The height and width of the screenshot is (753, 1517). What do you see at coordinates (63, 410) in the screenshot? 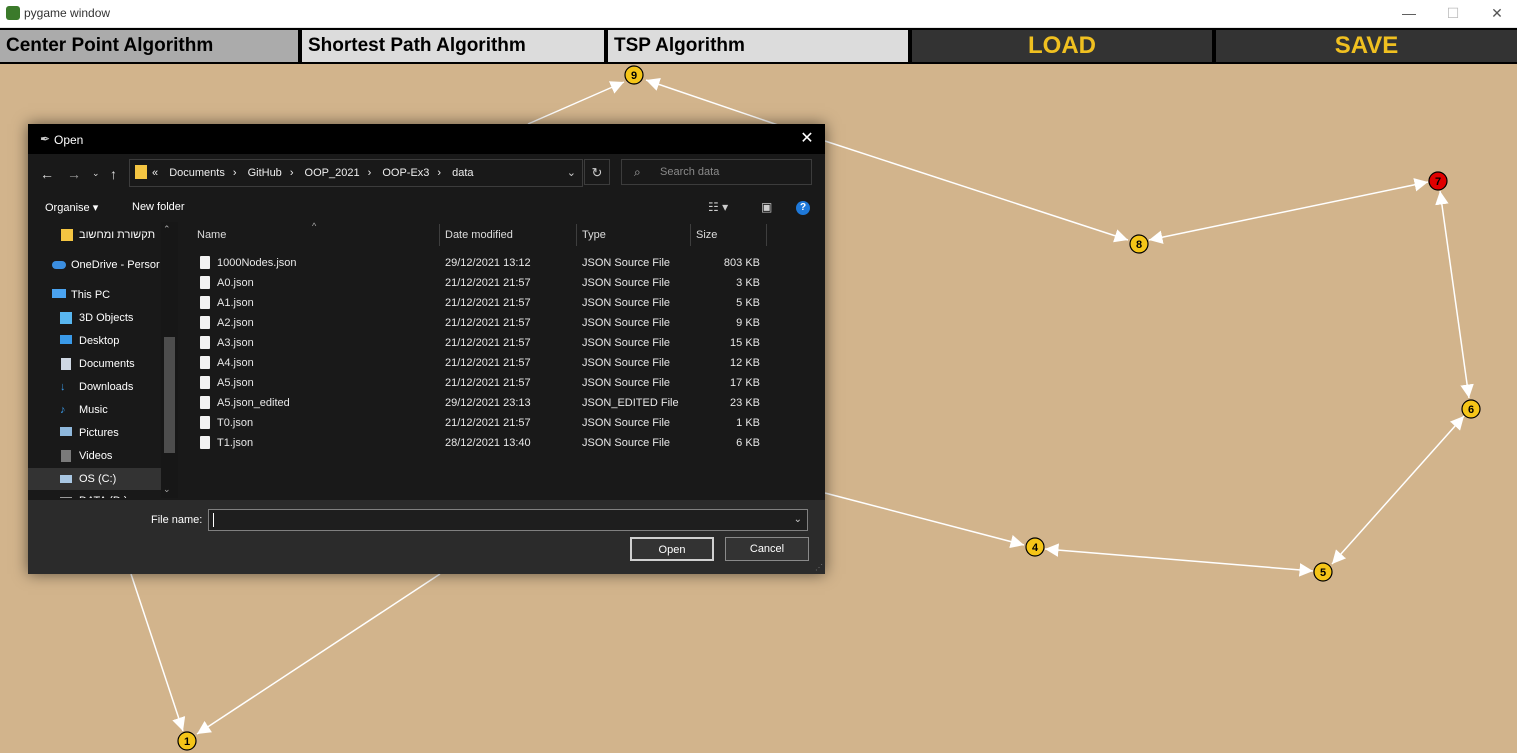
I see `music-icon: ♪` at bounding box center [63, 410].